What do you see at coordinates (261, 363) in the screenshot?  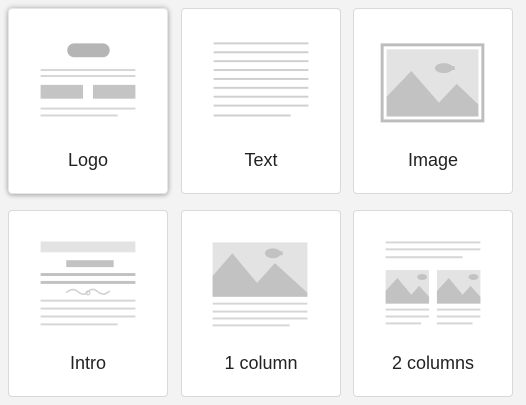 I see `template-label: 1 column` at bounding box center [261, 363].